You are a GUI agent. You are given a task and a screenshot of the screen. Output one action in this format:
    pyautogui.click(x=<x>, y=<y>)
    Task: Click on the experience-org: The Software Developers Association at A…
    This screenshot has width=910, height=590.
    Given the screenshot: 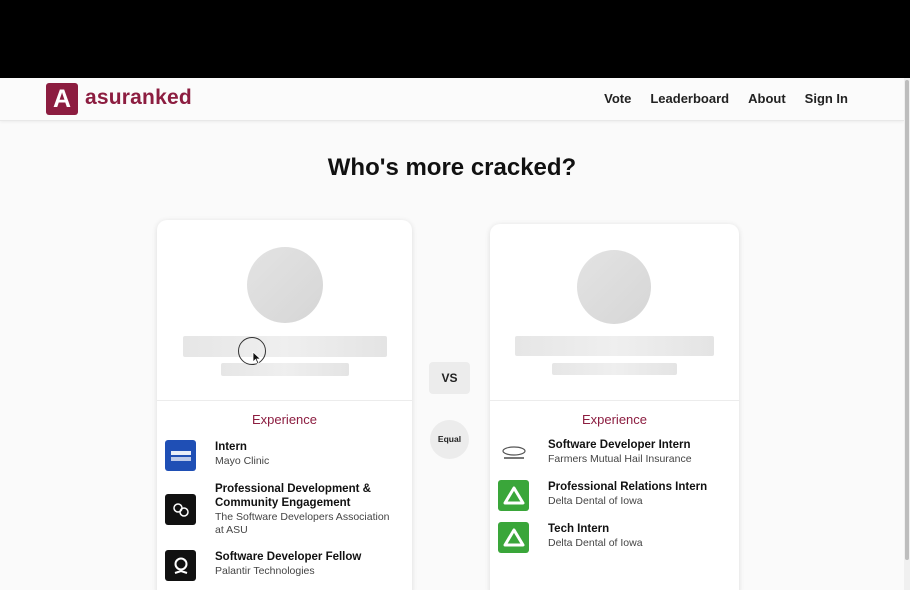 What is the action you would take?
    pyautogui.click(x=302, y=523)
    